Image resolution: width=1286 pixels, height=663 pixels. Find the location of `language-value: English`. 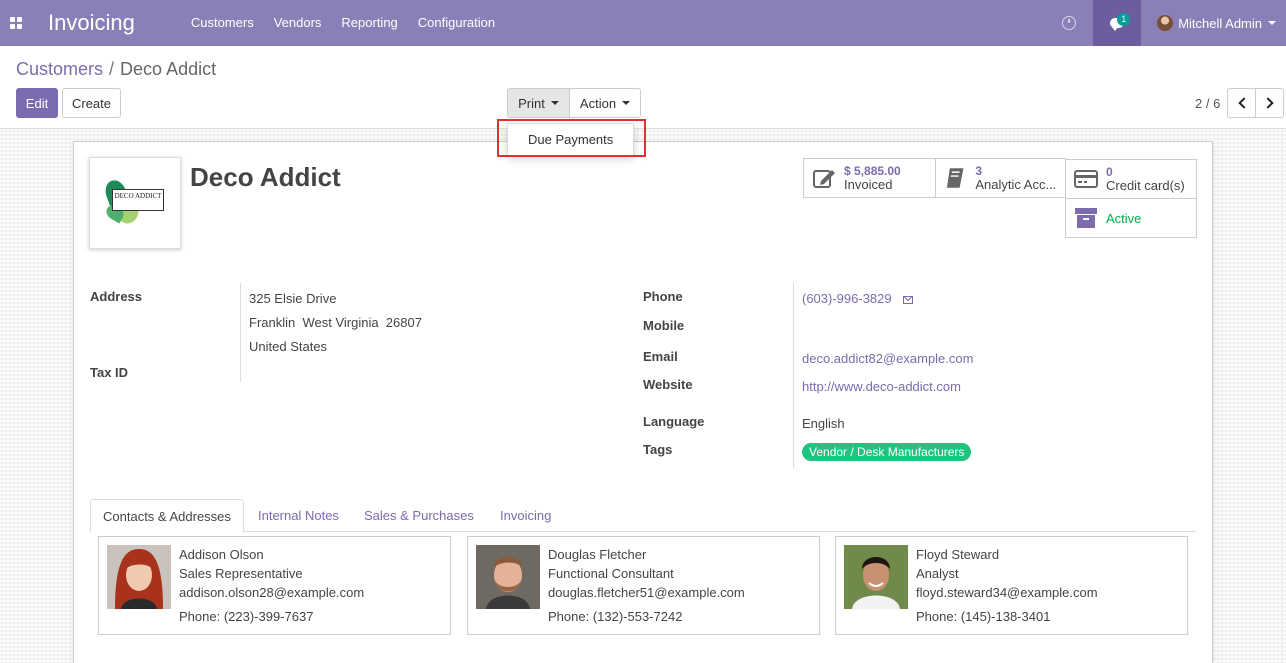

language-value: English is located at coordinates (823, 423).